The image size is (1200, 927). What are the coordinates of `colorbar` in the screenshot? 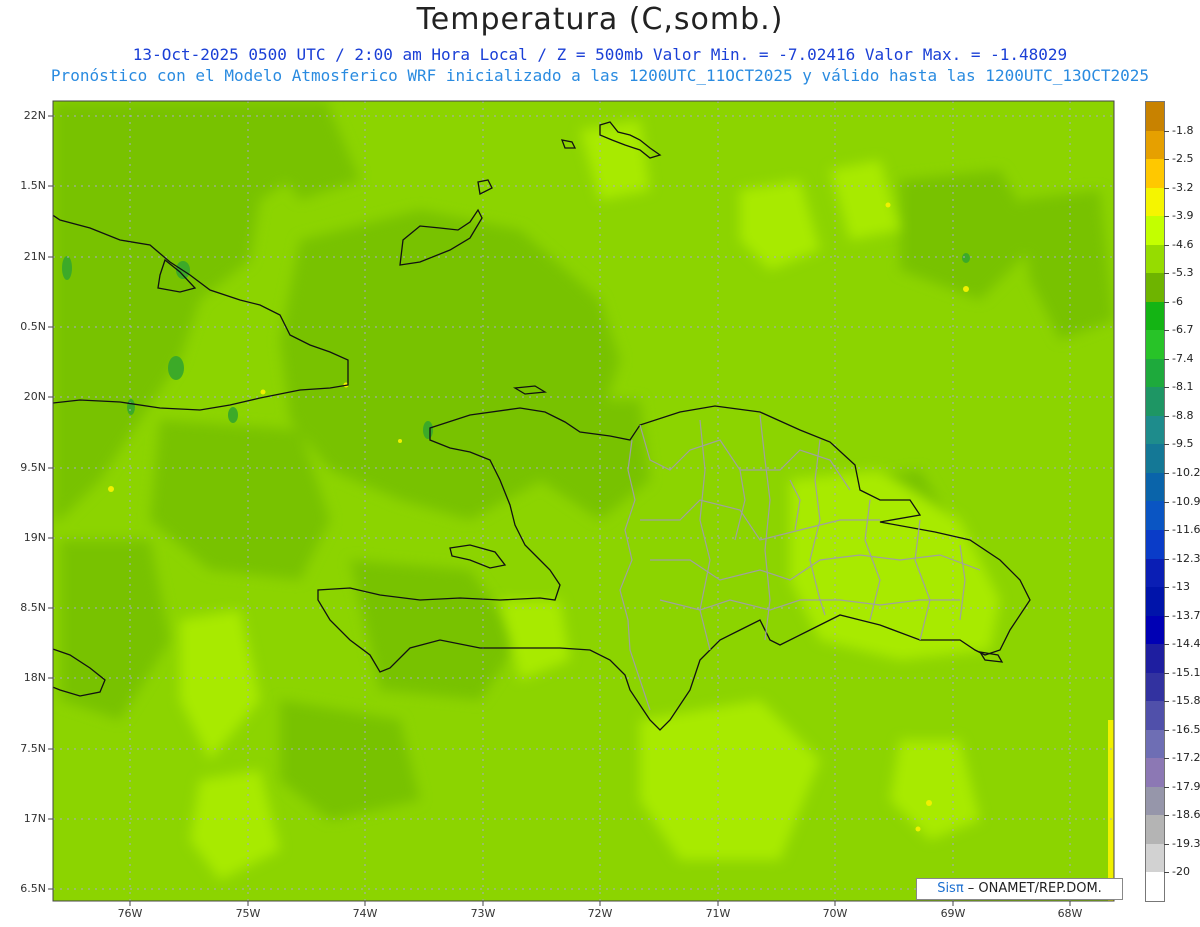 It's located at (1155, 501).